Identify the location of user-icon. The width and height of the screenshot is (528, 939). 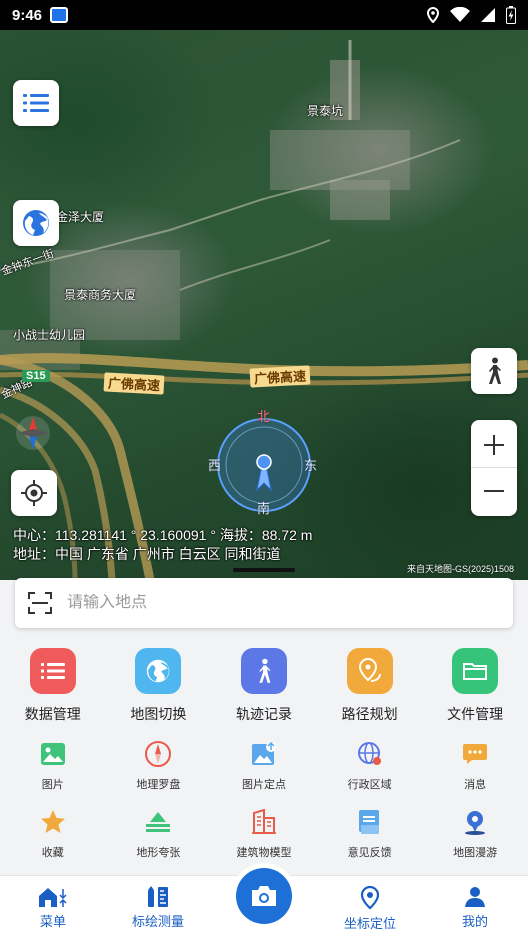
(475, 897).